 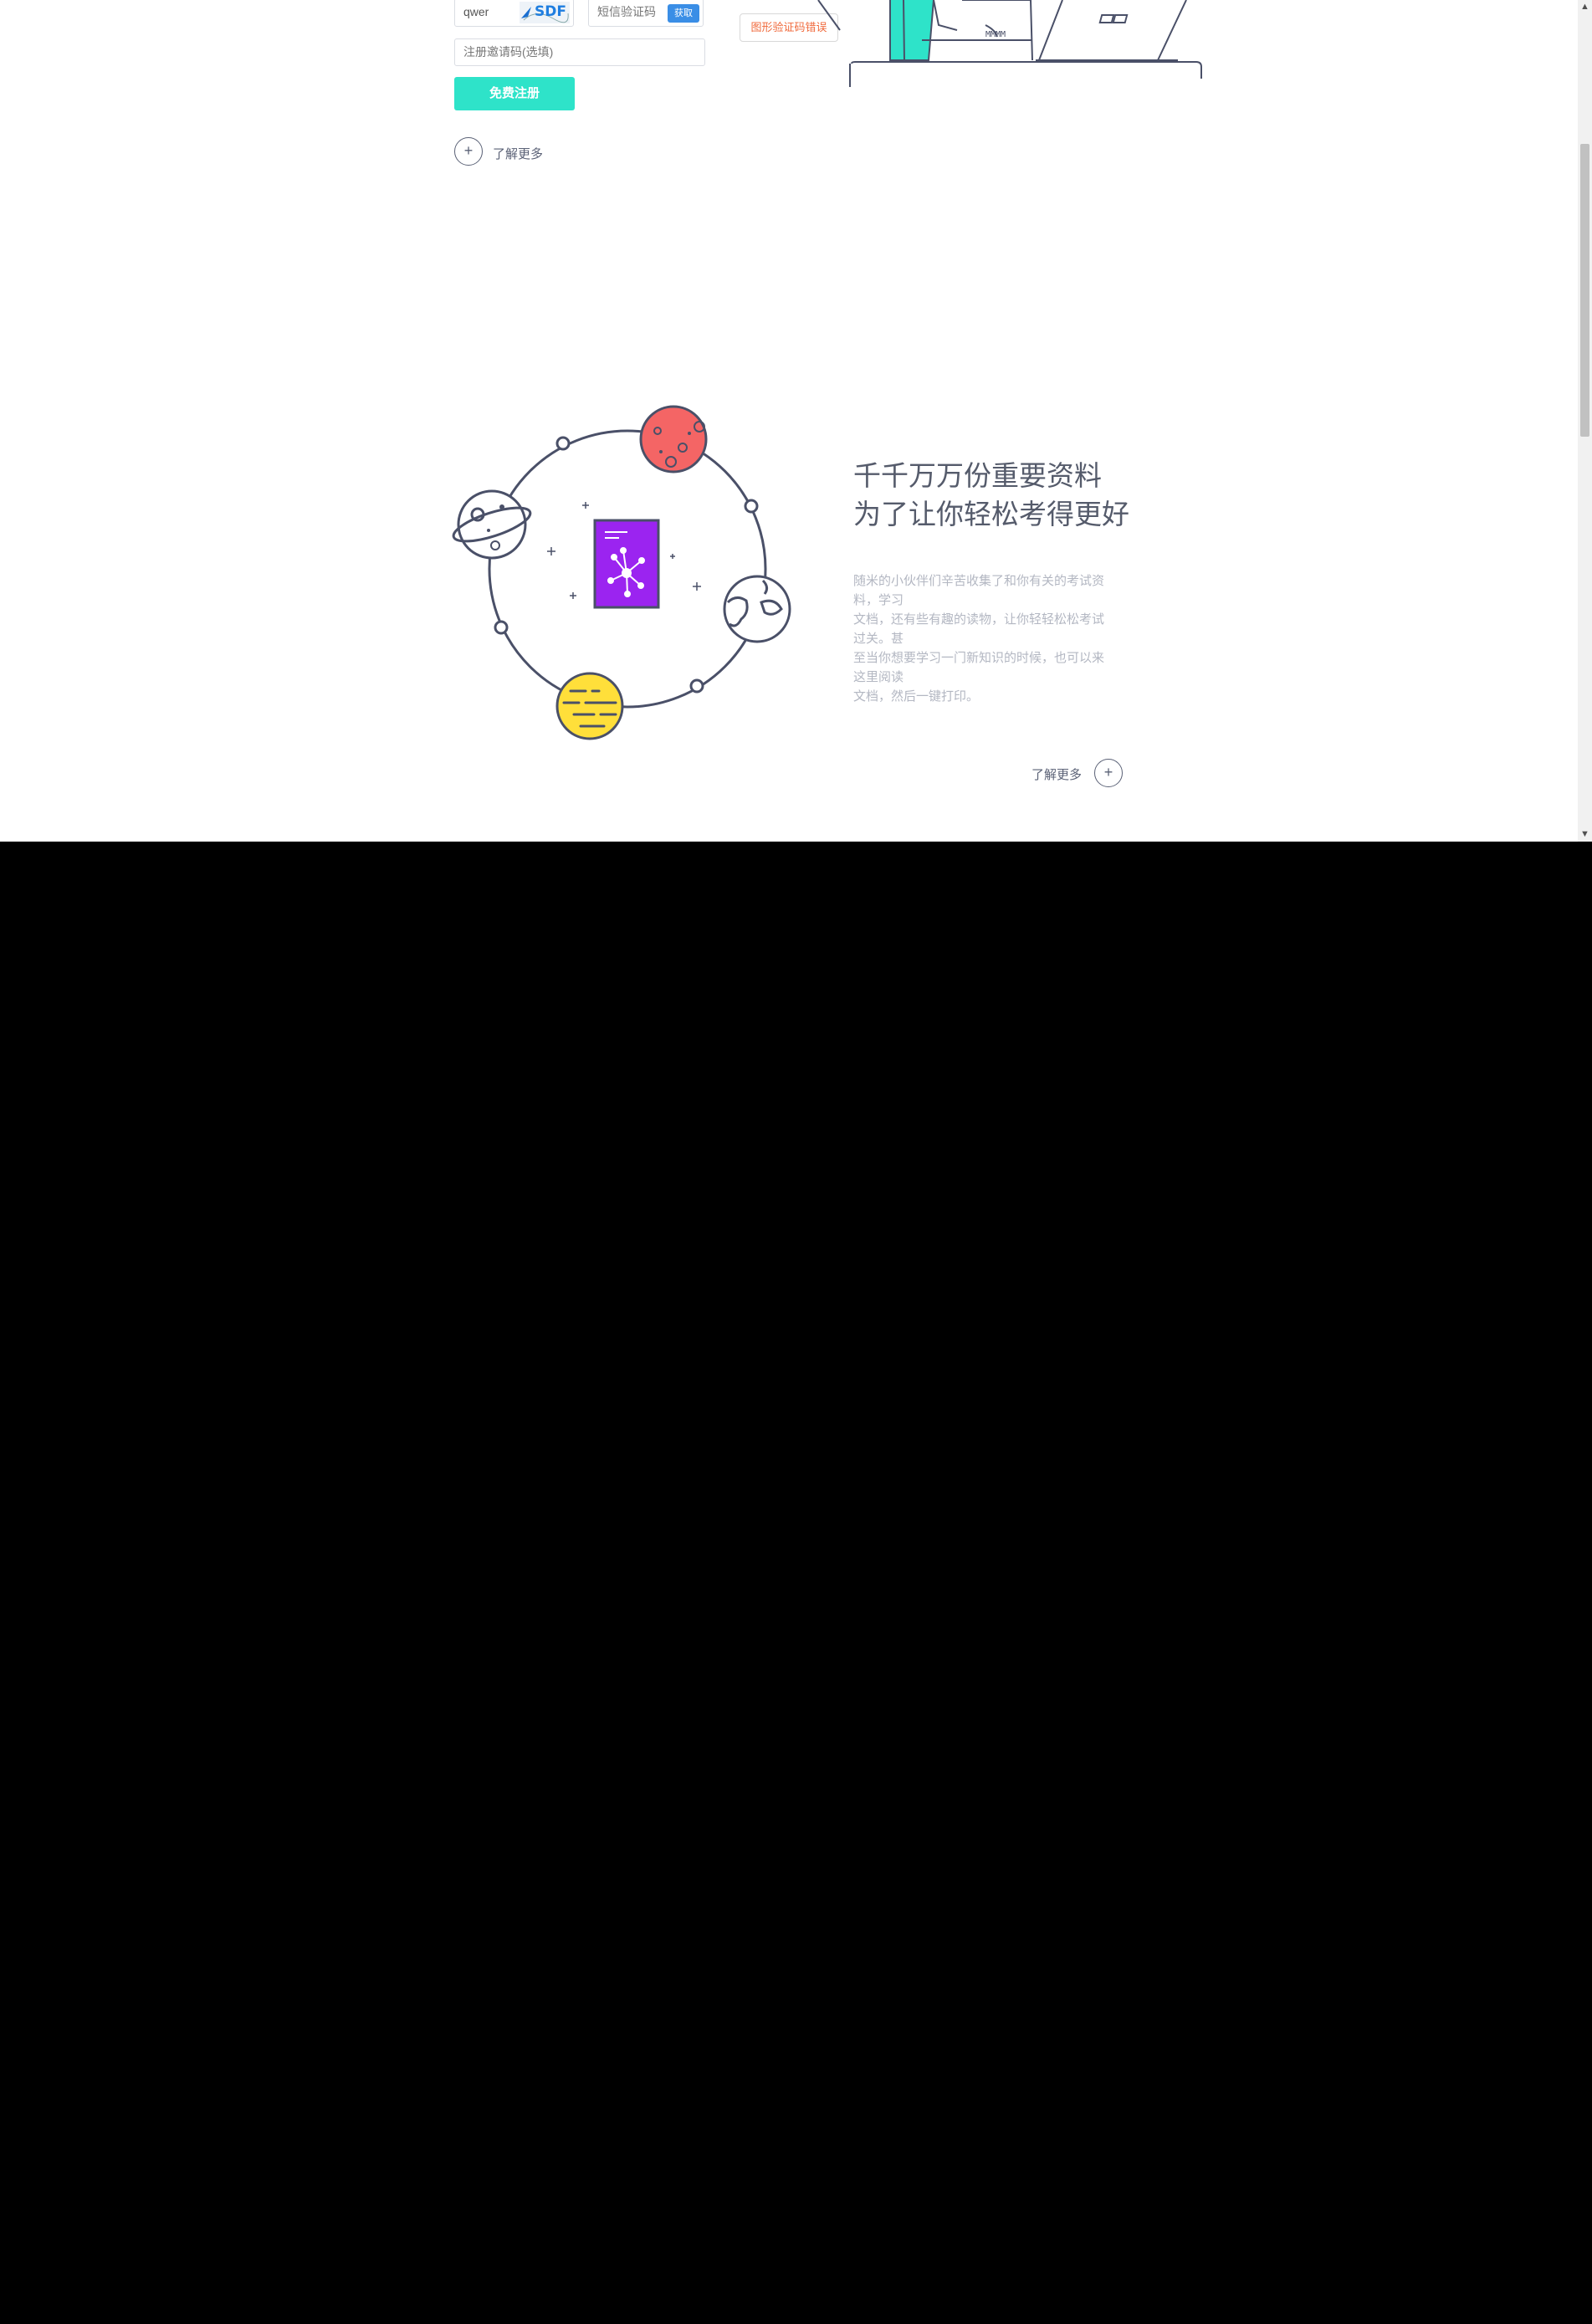 I want to click on invite-code-placeholder: 注册邀请码(选填), so click(x=509, y=52).